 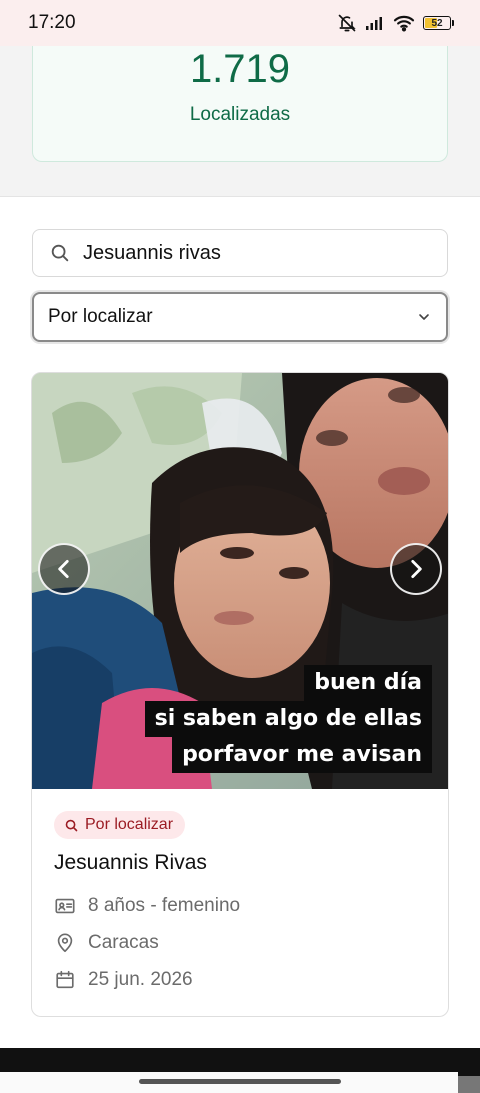 I want to click on wifi-icon, so click(x=404, y=23).